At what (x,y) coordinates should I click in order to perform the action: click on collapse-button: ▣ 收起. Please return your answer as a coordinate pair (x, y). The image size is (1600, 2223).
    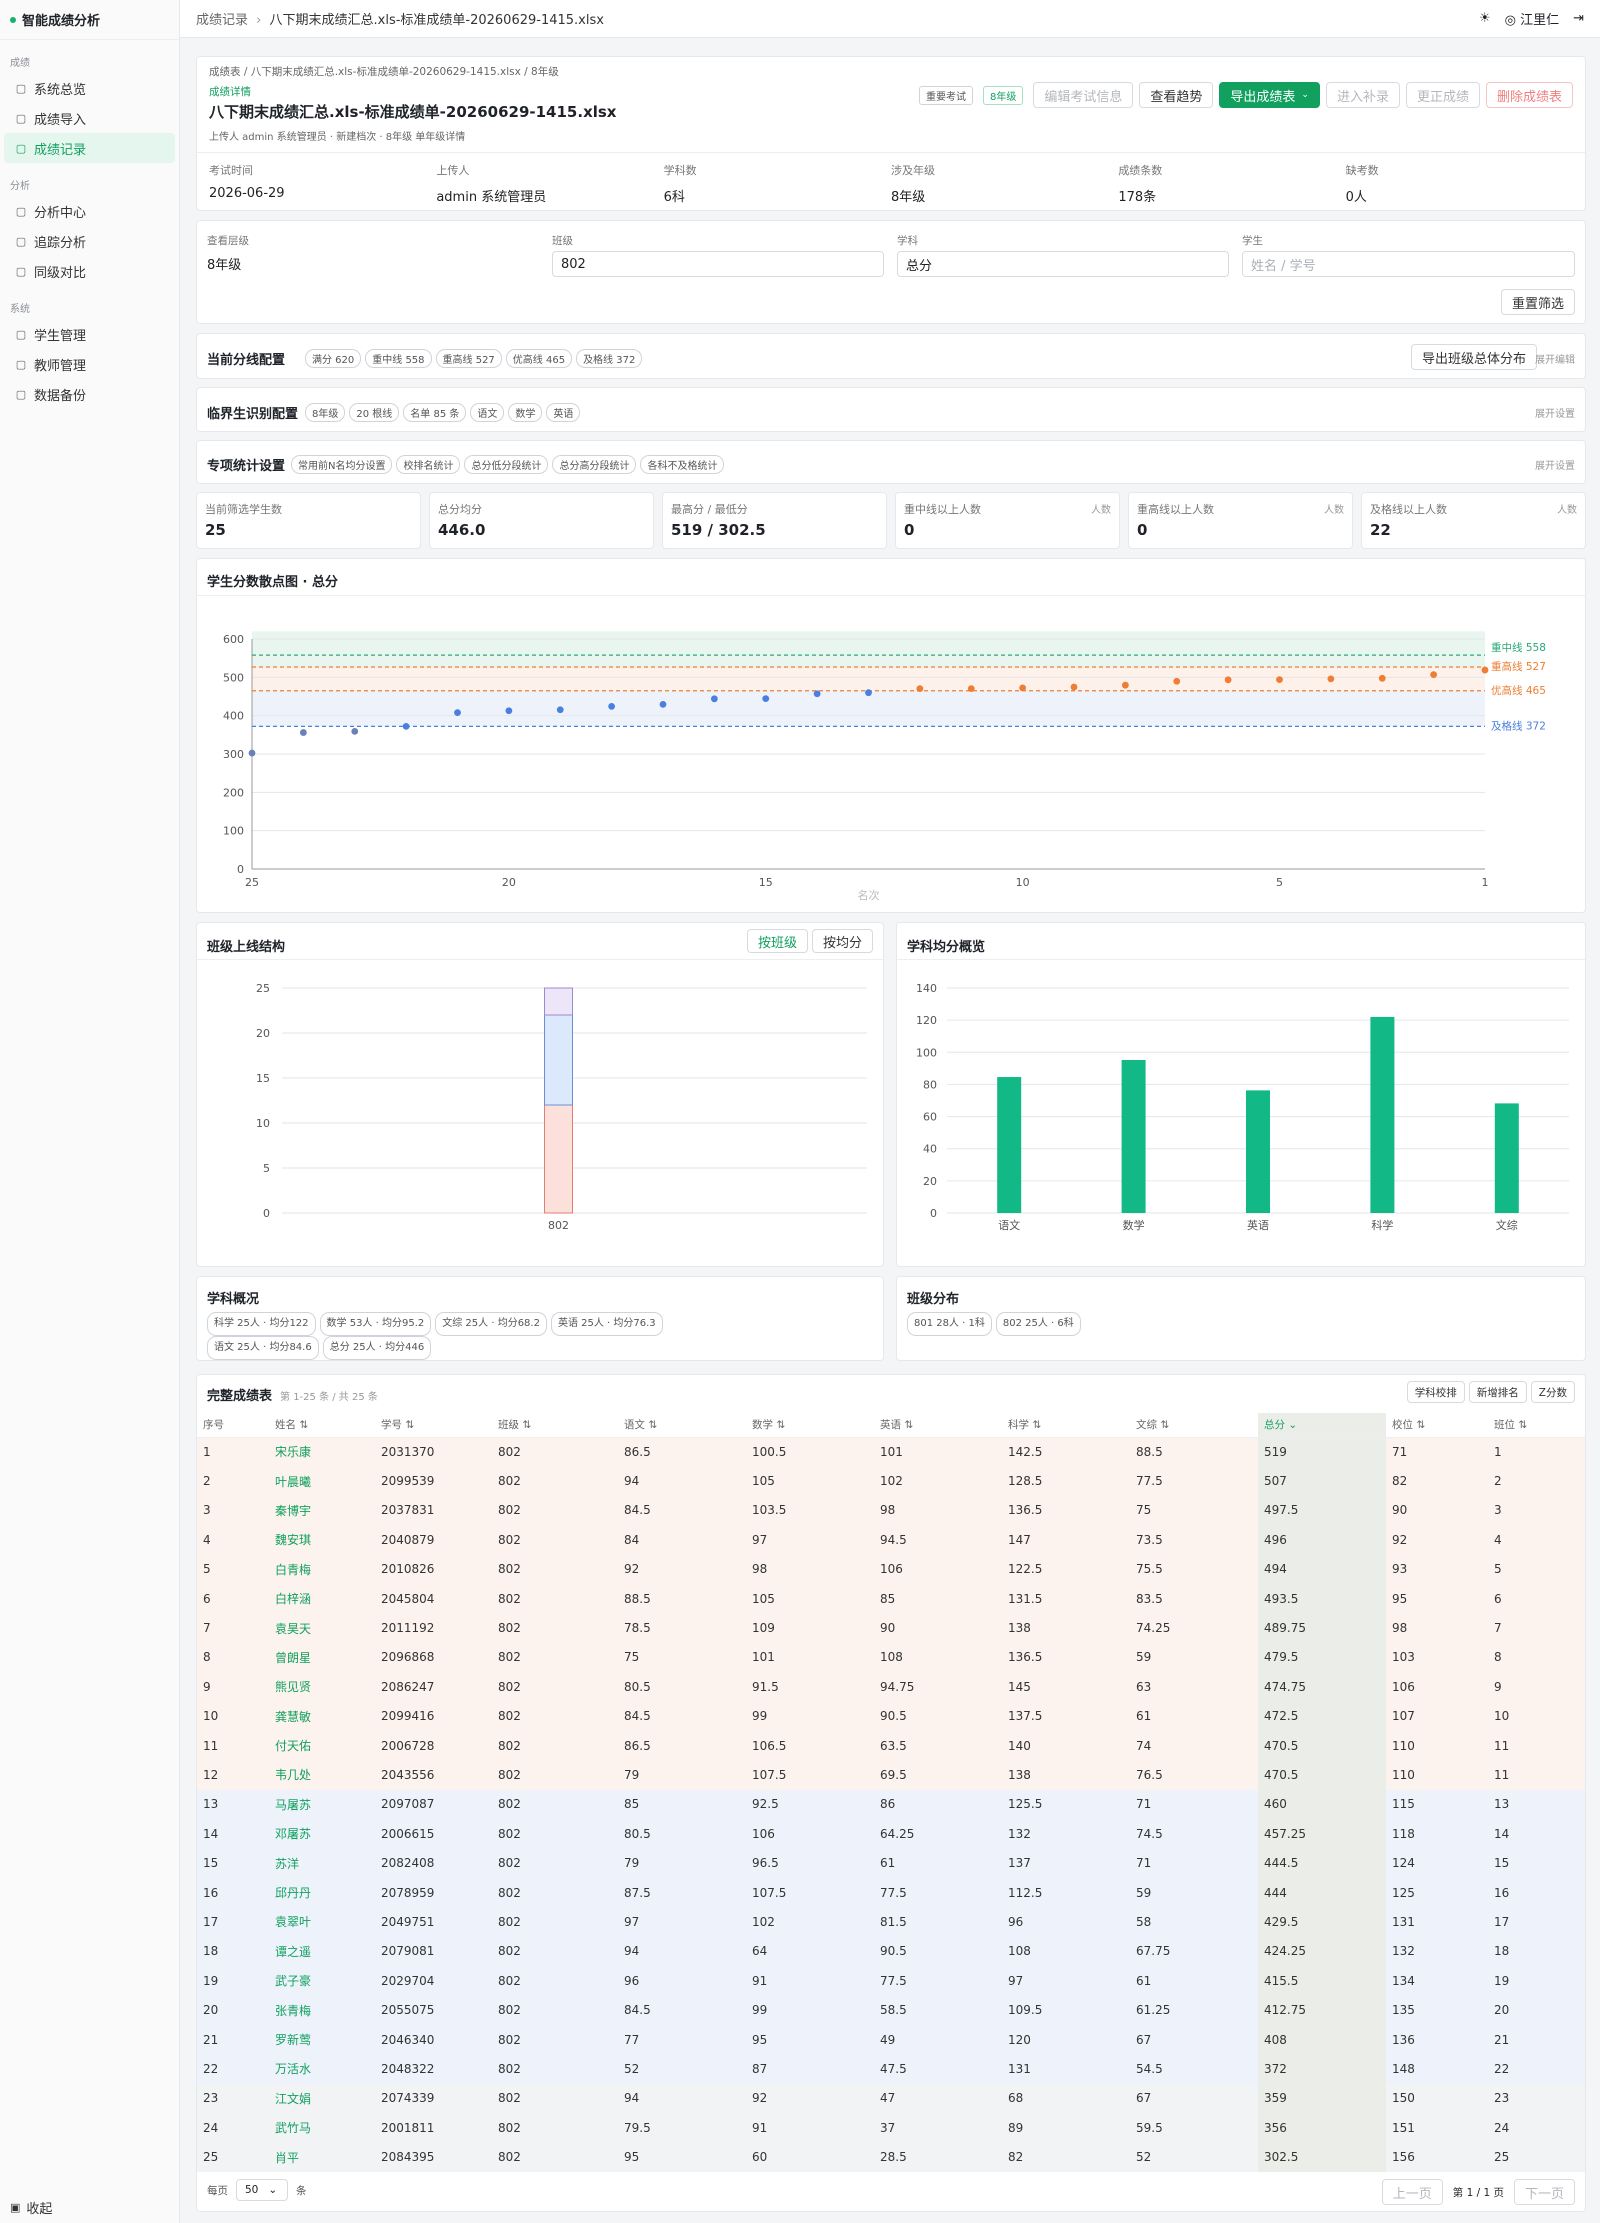
    Looking at the image, I should click on (31, 2207).